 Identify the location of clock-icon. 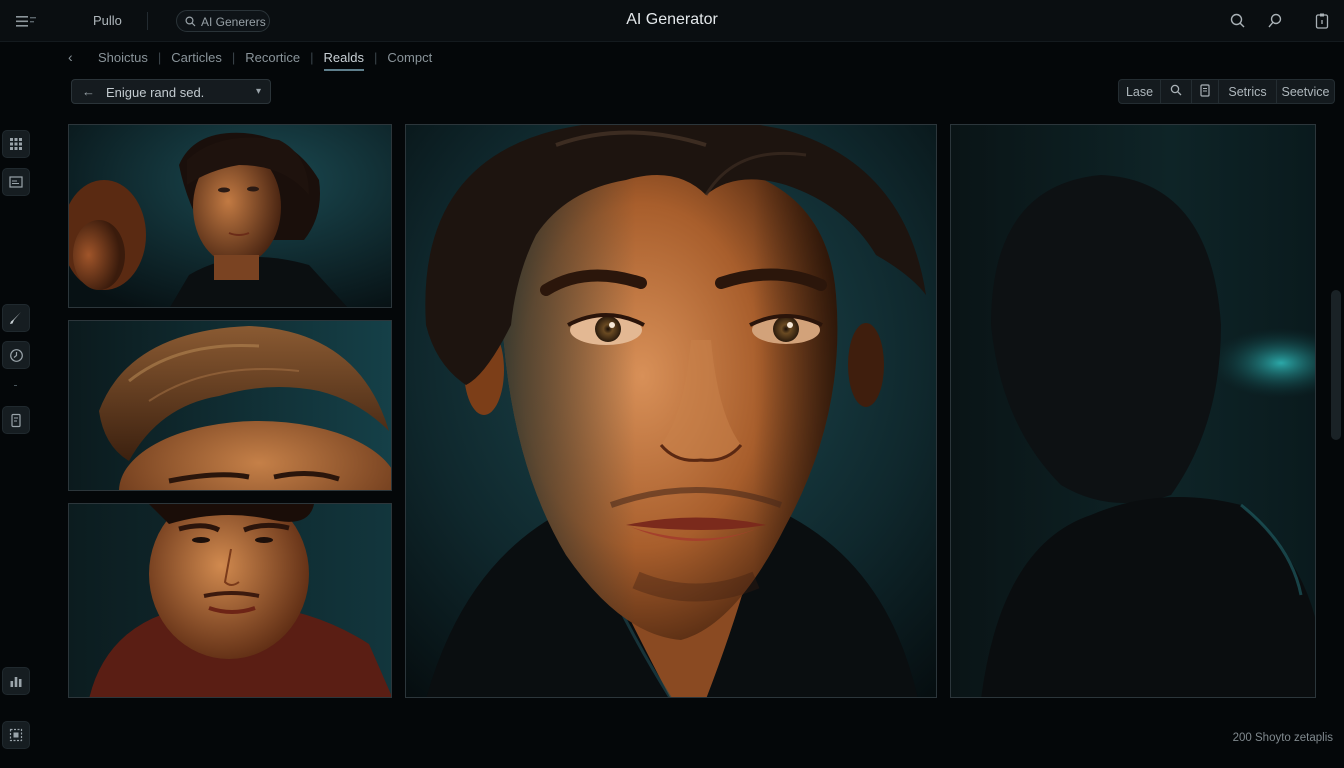
(16, 355).